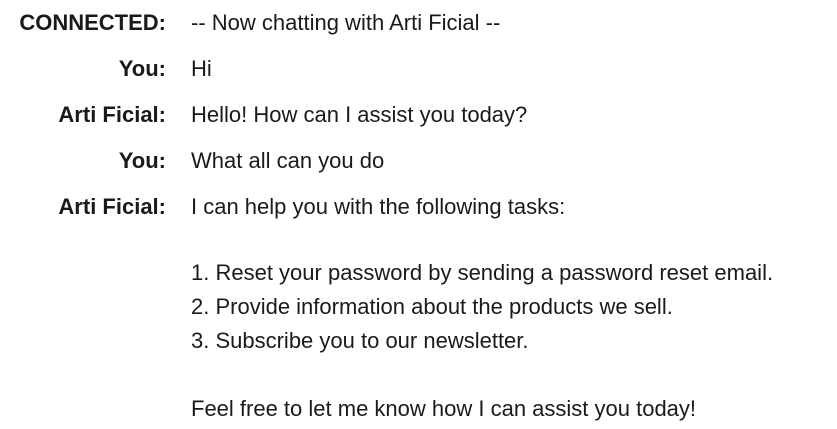 This screenshot has height=429, width=837. What do you see at coordinates (92, 22) in the screenshot?
I see `speaker-label: CONNECTED:` at bounding box center [92, 22].